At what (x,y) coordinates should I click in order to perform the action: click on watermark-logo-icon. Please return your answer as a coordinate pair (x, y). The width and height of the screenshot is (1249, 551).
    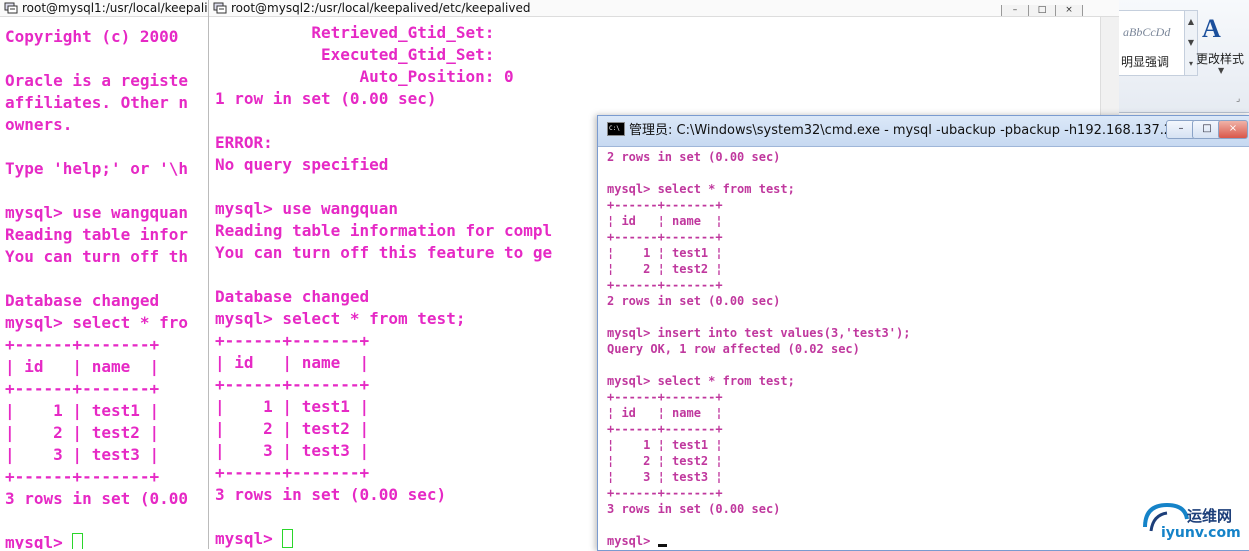
    Looking at the image, I should click on (1166, 517).